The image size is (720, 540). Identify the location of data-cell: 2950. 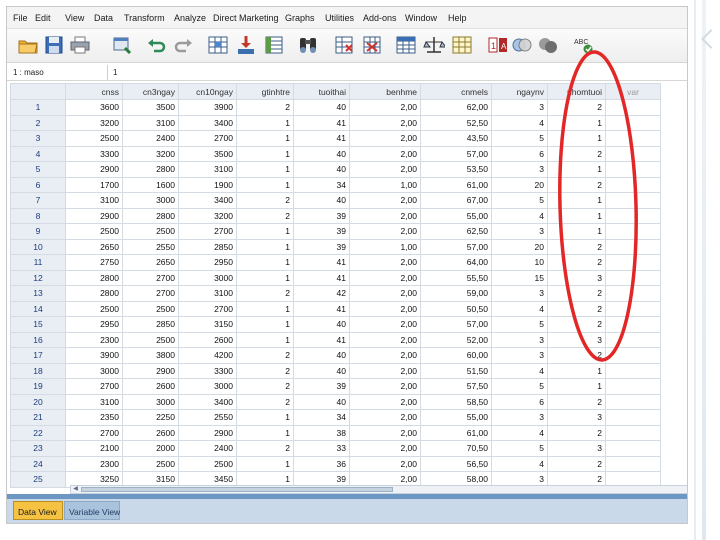
(207, 262).